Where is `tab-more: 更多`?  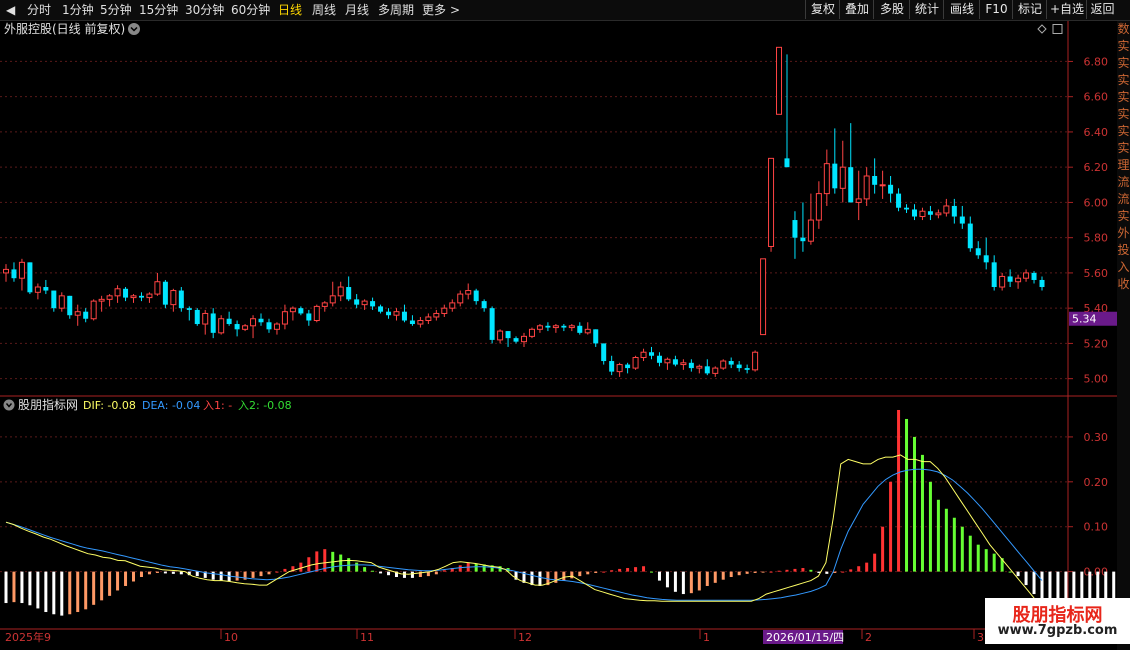
tab-more: 更多 is located at coordinates (434, 10).